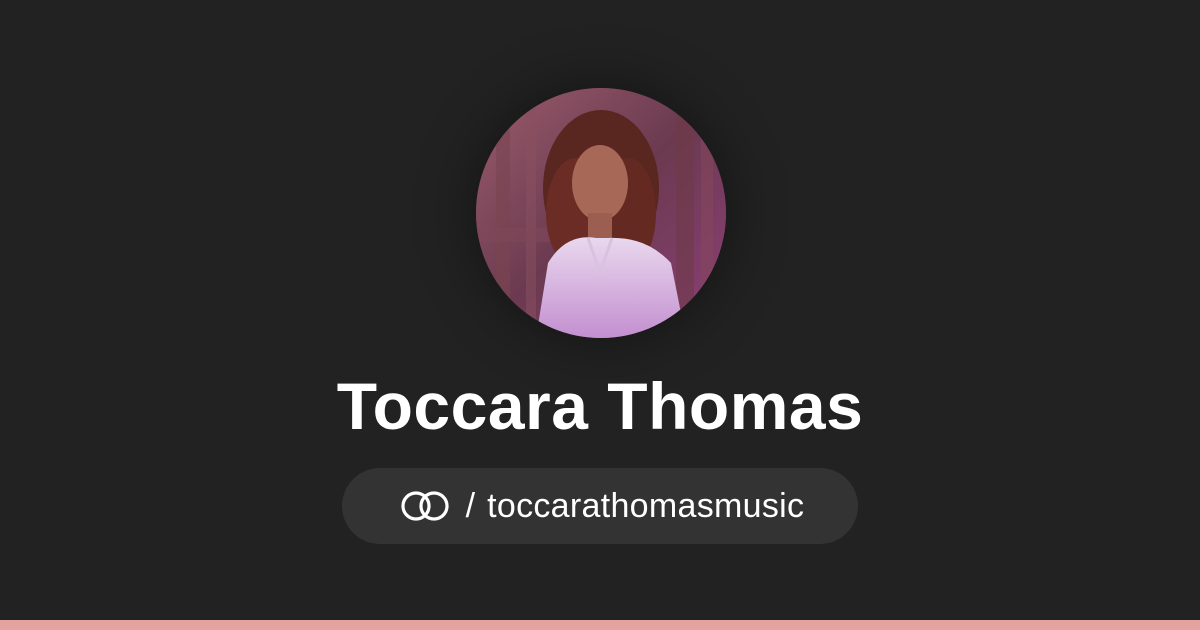 The image size is (1200, 630). I want to click on profile-handle: toccarathomasmusic, so click(646, 506).